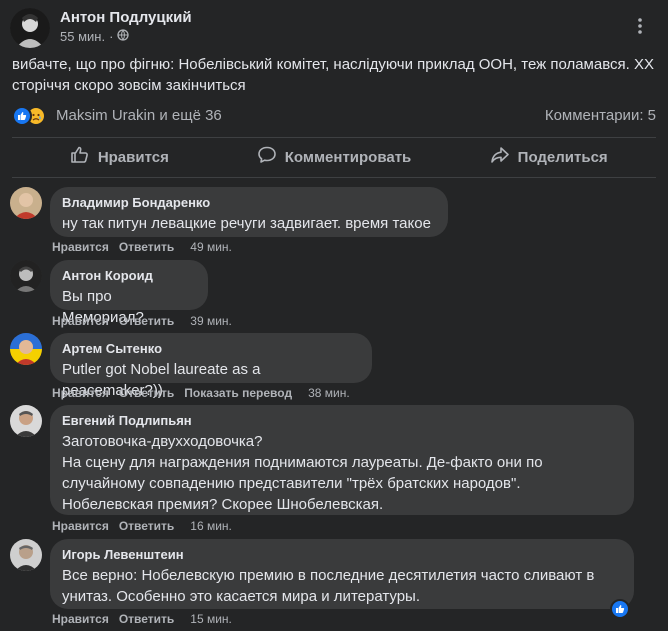 The image size is (668, 631). What do you see at coordinates (600, 115) in the screenshot?
I see `comments-count: Комментарии: 5` at bounding box center [600, 115].